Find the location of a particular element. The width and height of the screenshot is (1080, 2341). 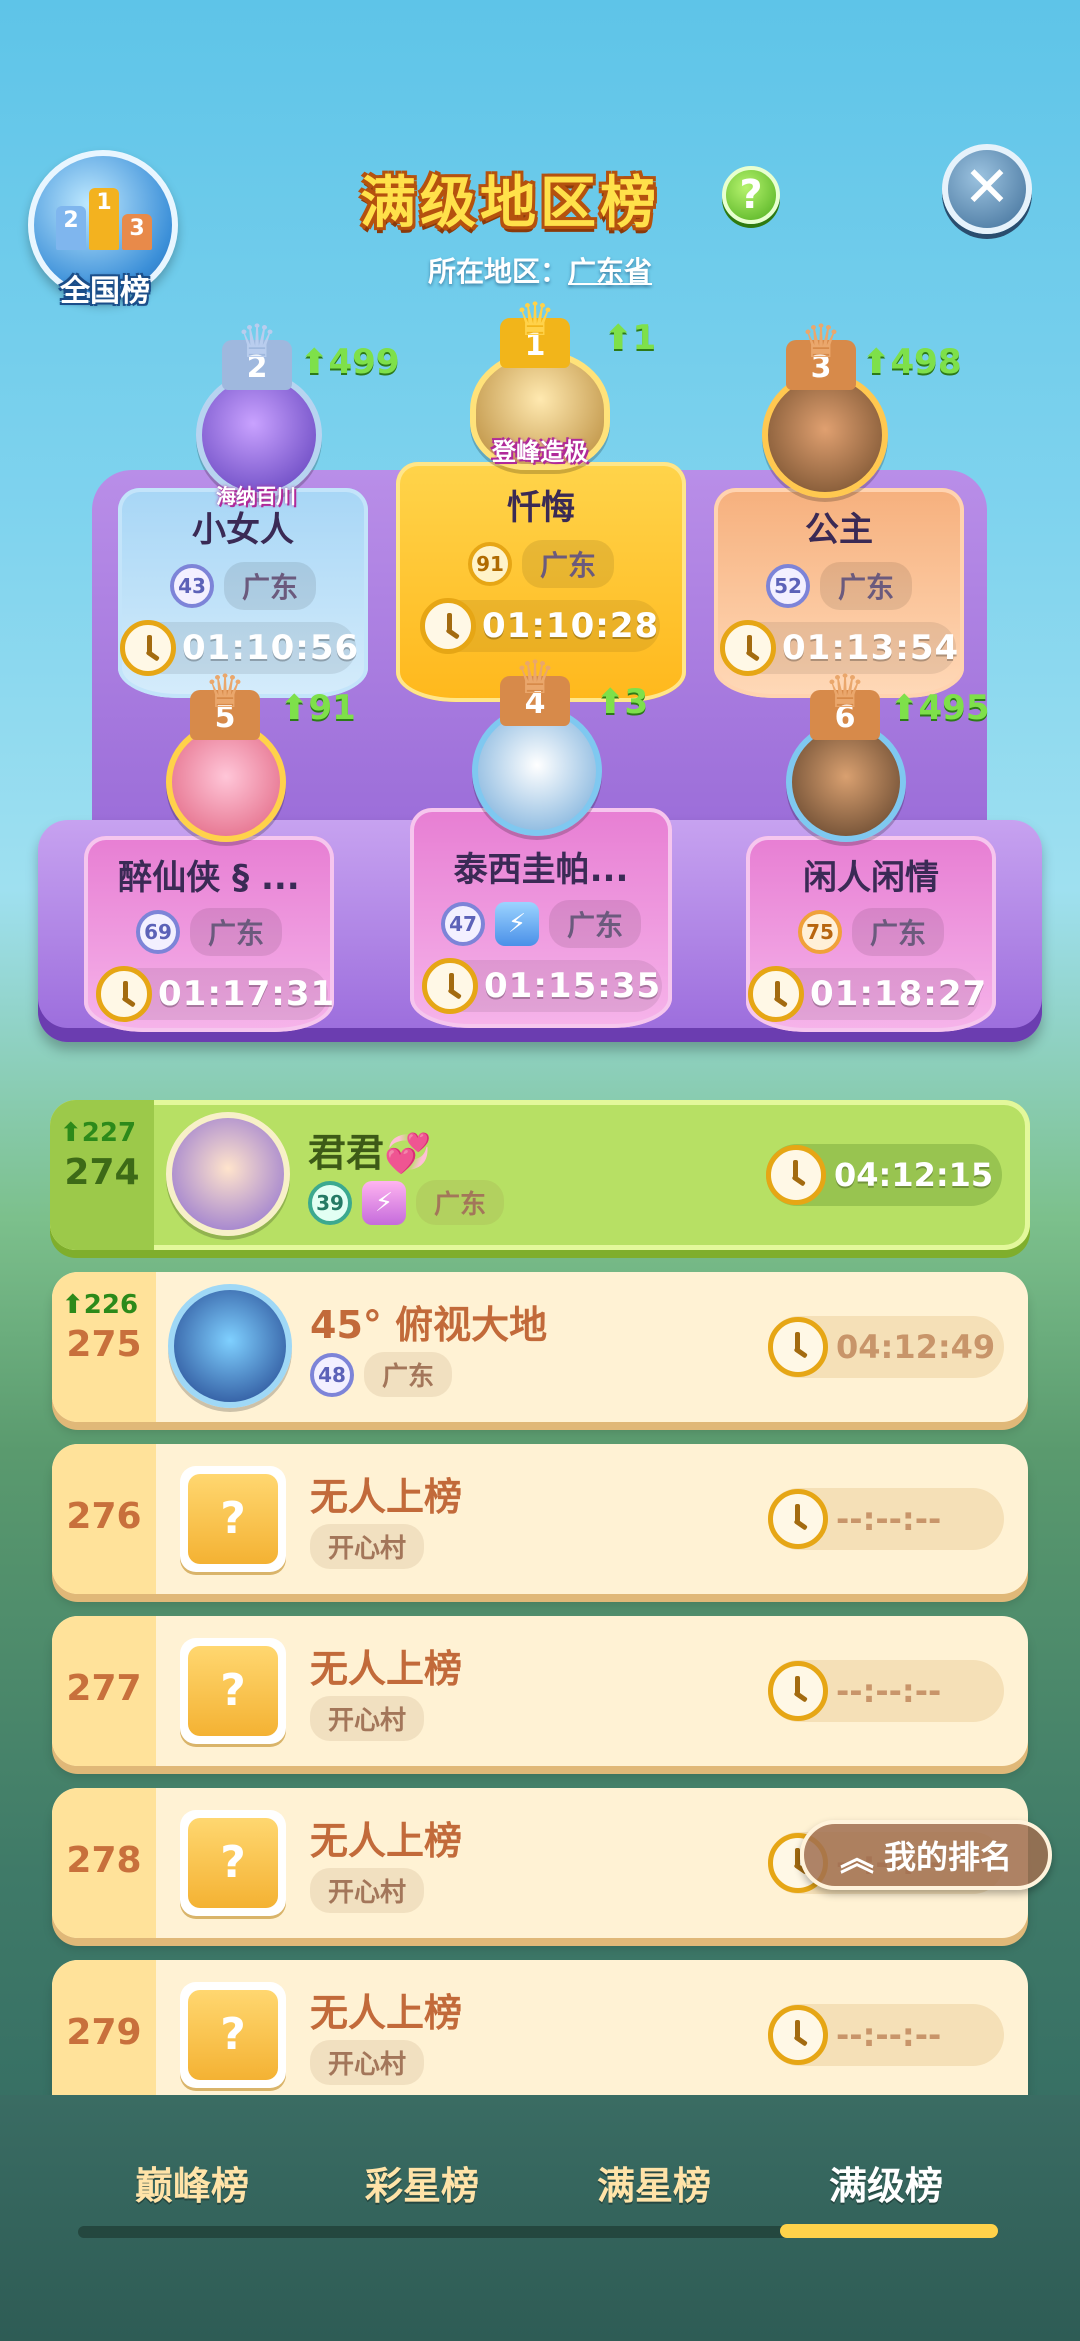

rank-column: 278 is located at coordinates (104, 1863).